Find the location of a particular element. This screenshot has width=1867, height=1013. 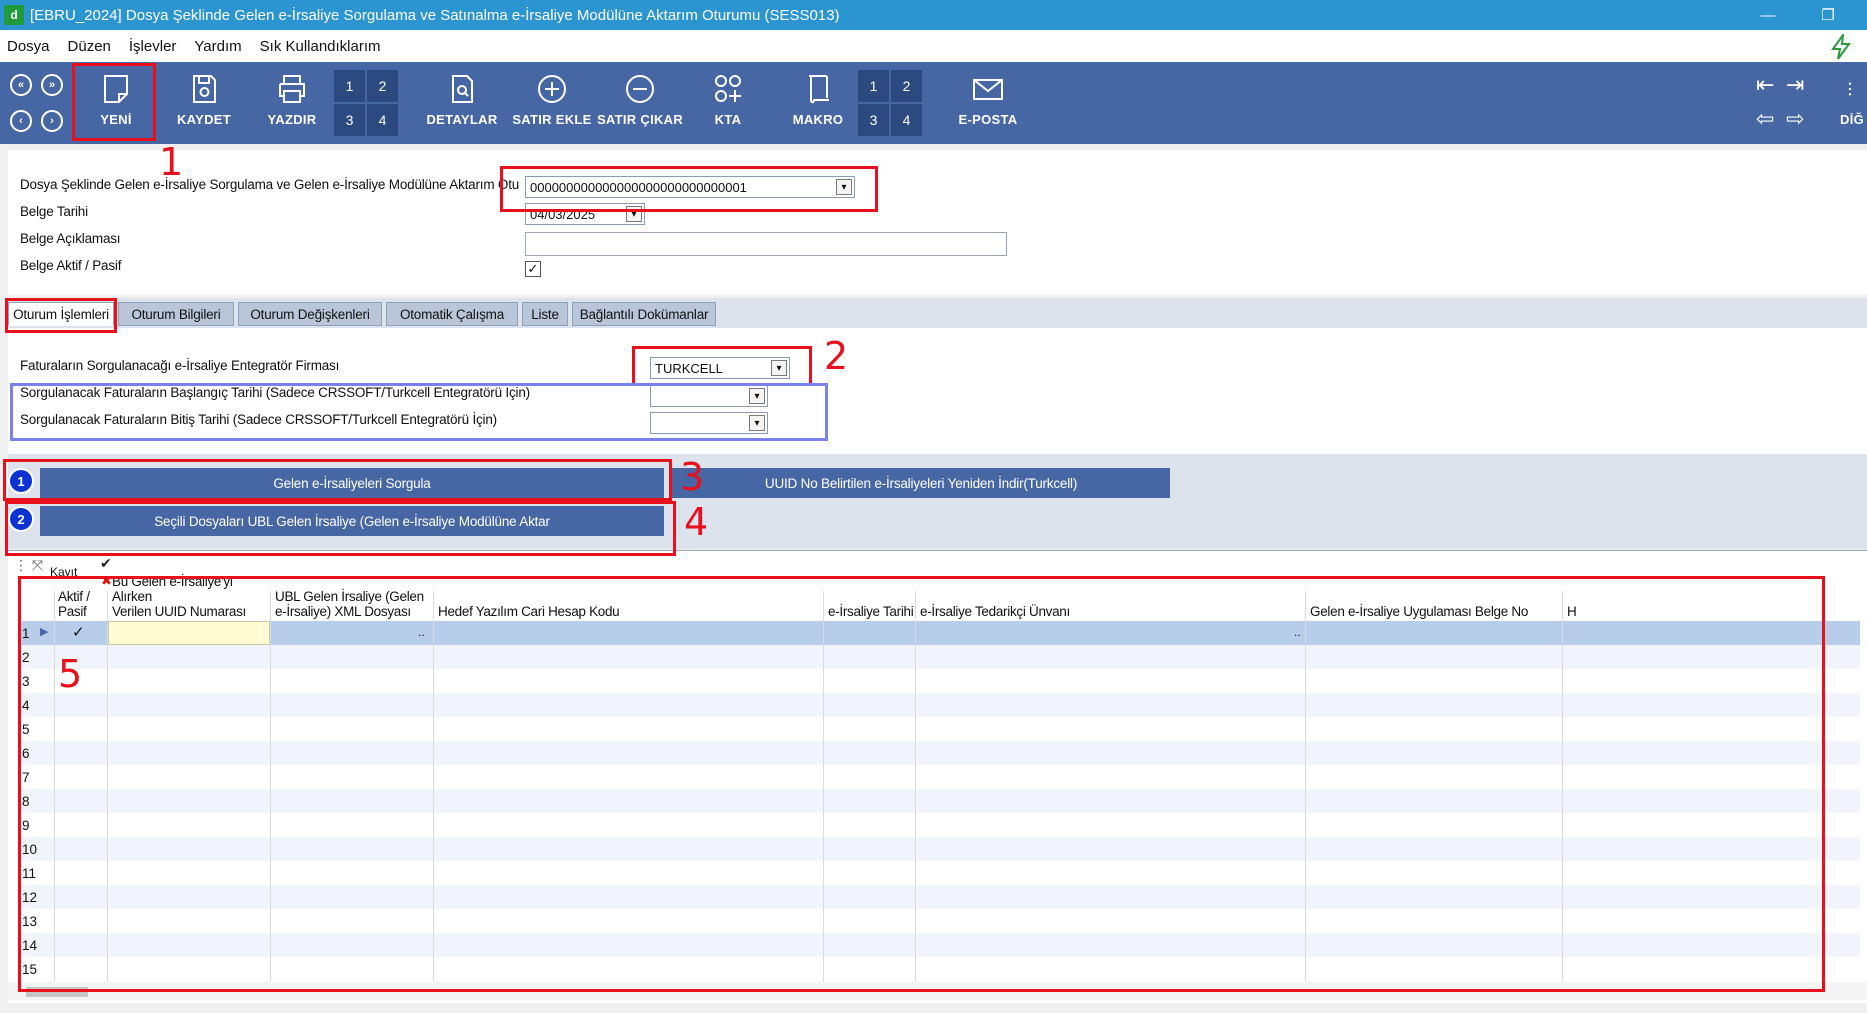

macro-selector: 1 2 3 4 is located at coordinates (890, 103).